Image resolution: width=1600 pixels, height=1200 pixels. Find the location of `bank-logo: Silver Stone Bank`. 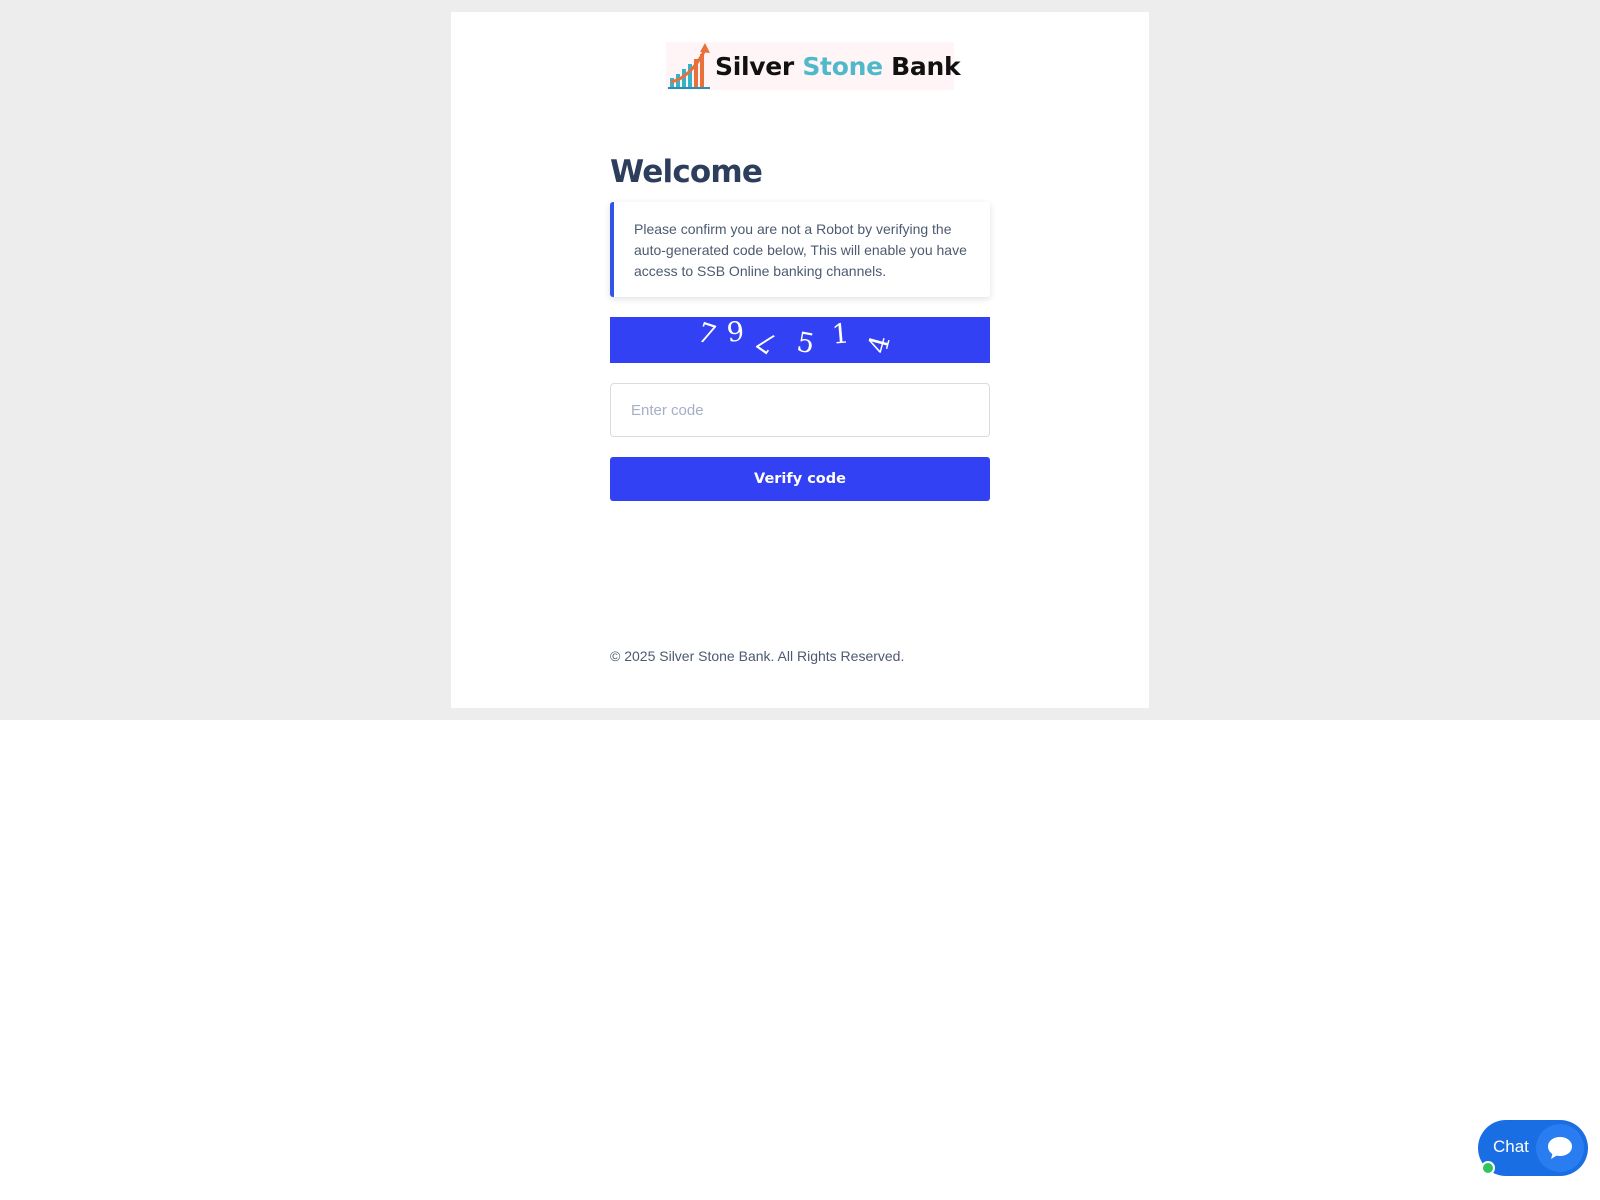

bank-logo: Silver Stone Bank is located at coordinates (813, 66).